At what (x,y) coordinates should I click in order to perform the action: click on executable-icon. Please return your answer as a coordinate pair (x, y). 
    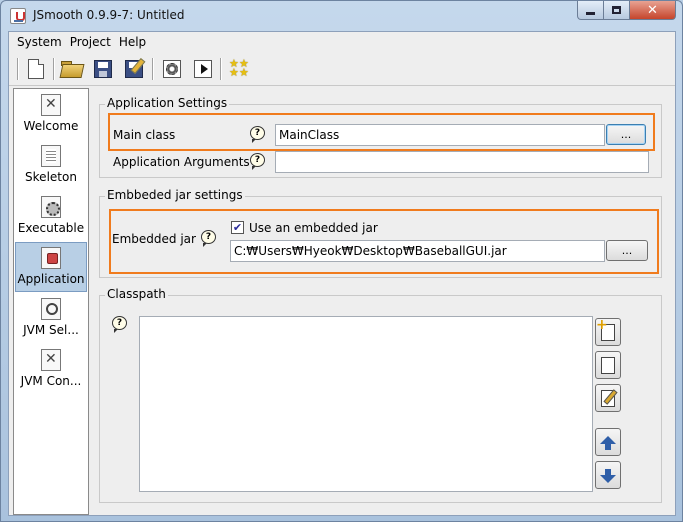
    Looking at the image, I should click on (51, 207).